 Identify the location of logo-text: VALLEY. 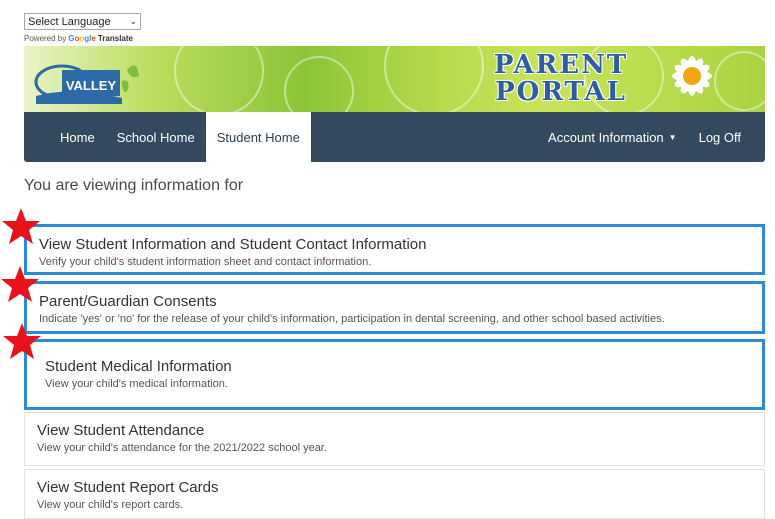
(91, 85).